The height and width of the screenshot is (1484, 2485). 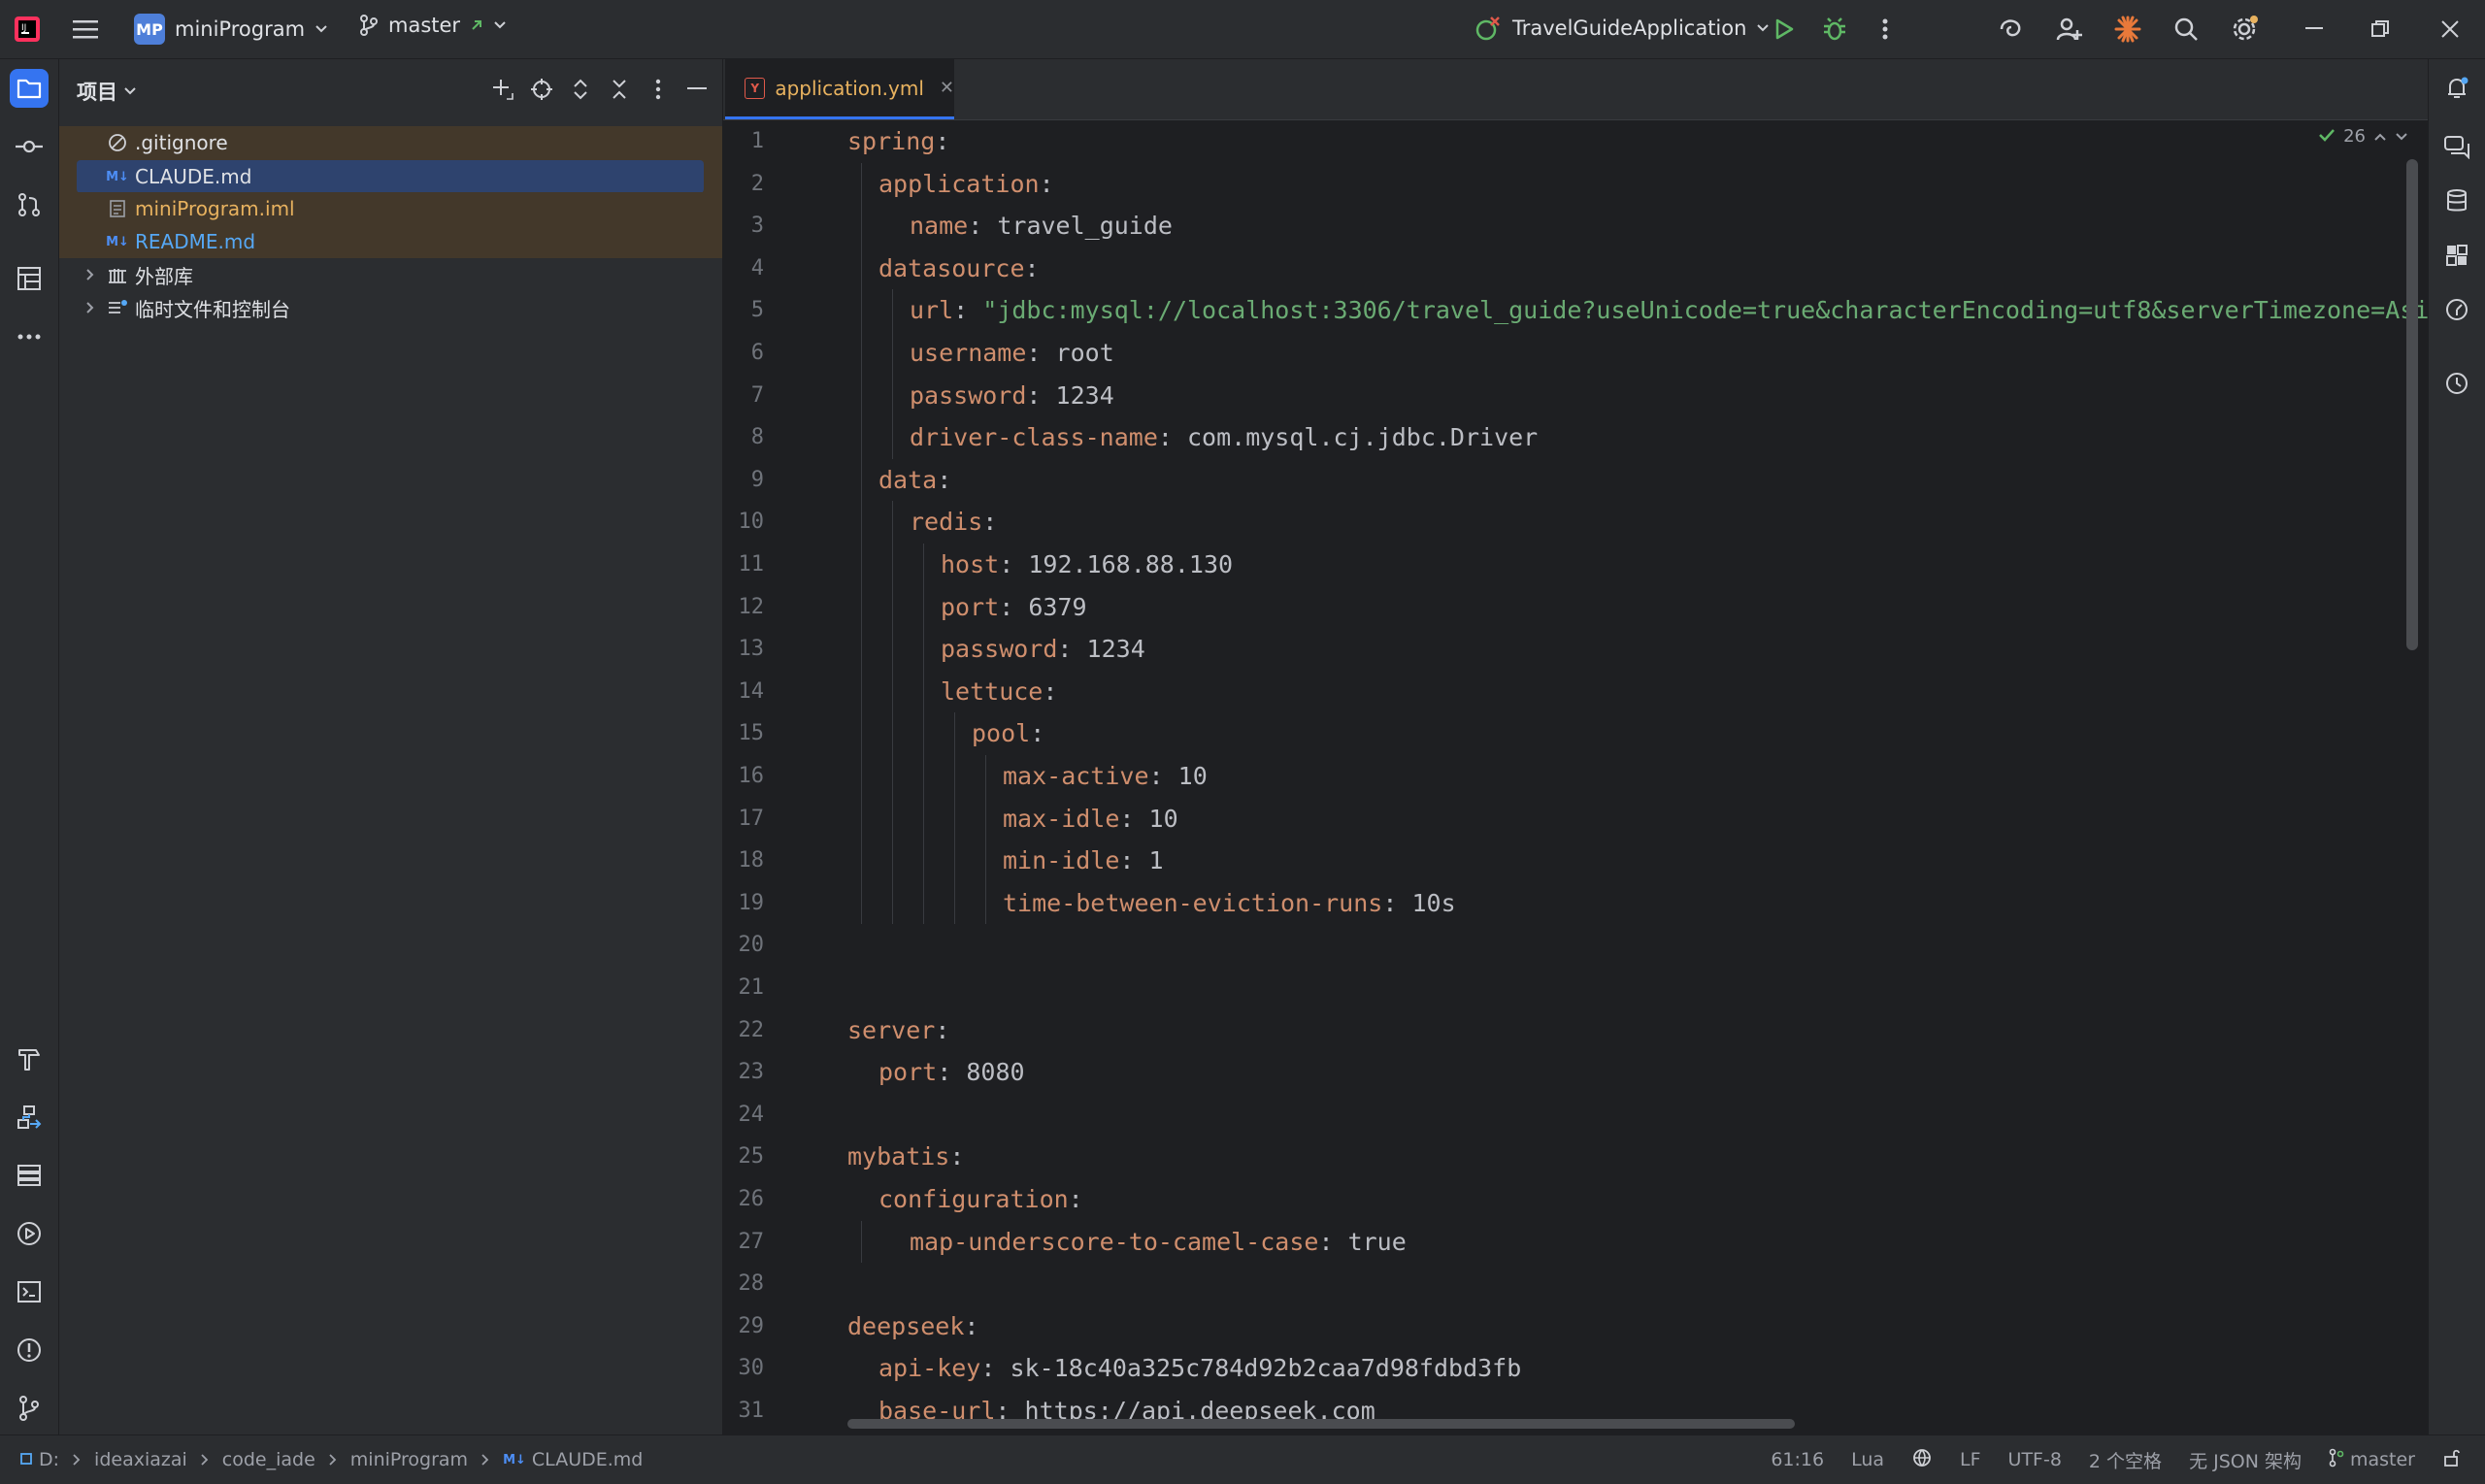 What do you see at coordinates (2457, 383) in the screenshot?
I see `history-clock-icon` at bounding box center [2457, 383].